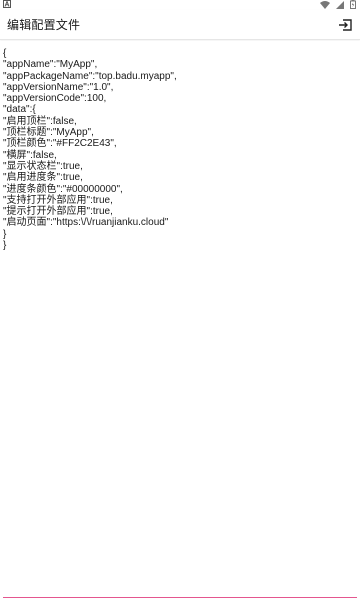 The image size is (360, 600). I want to click on editor-line: "启用进度条":true,, so click(43, 178).